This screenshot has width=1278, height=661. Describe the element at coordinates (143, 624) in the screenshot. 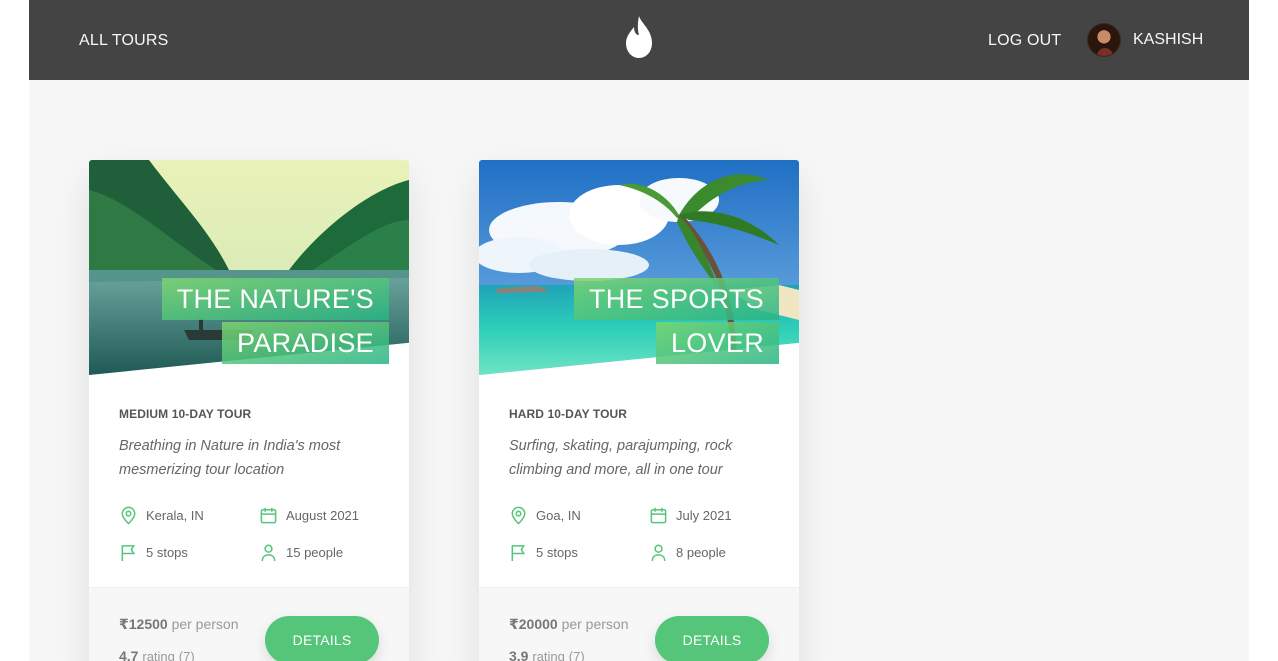

I see `tour-price-value: ₹12500` at that location.